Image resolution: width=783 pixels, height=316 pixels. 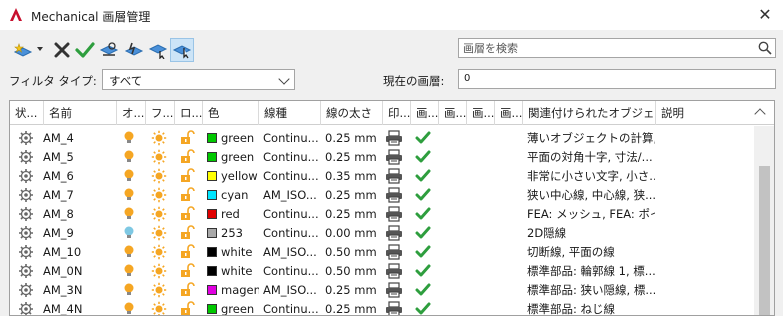 What do you see at coordinates (79, 157) in the screenshot?
I see `layer-name: AM_5` at bounding box center [79, 157].